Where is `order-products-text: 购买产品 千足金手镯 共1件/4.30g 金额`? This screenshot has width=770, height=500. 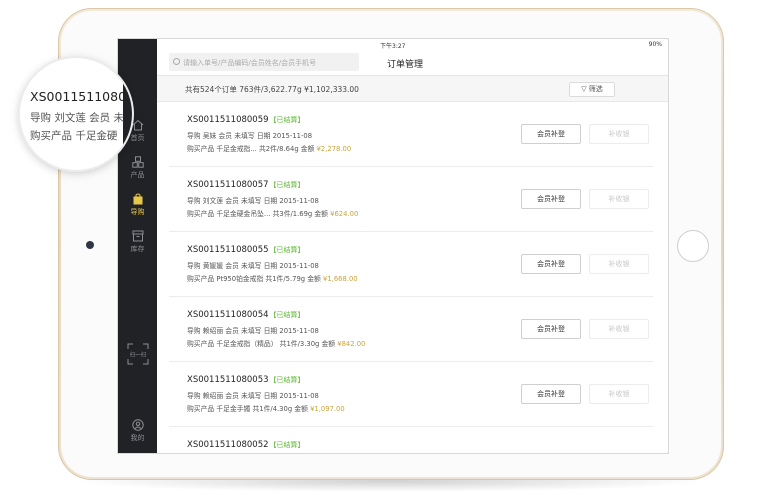
order-products-text: 购买产品 千足金手镯 共1件/4.30g 金额 is located at coordinates (247, 409).